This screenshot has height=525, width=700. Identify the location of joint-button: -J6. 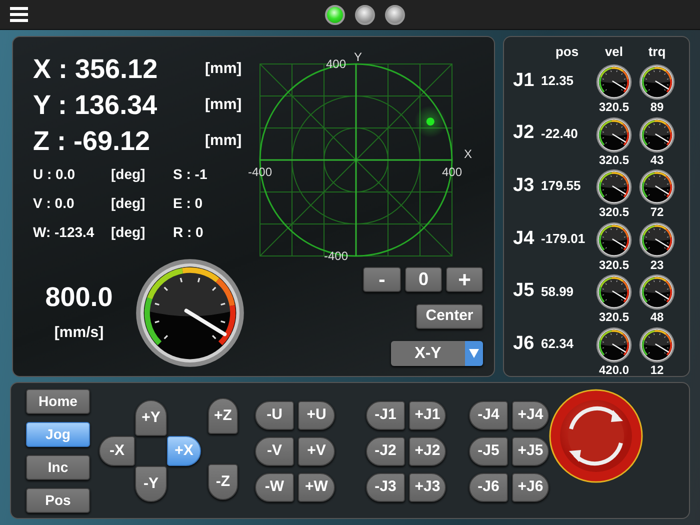
(488, 487).